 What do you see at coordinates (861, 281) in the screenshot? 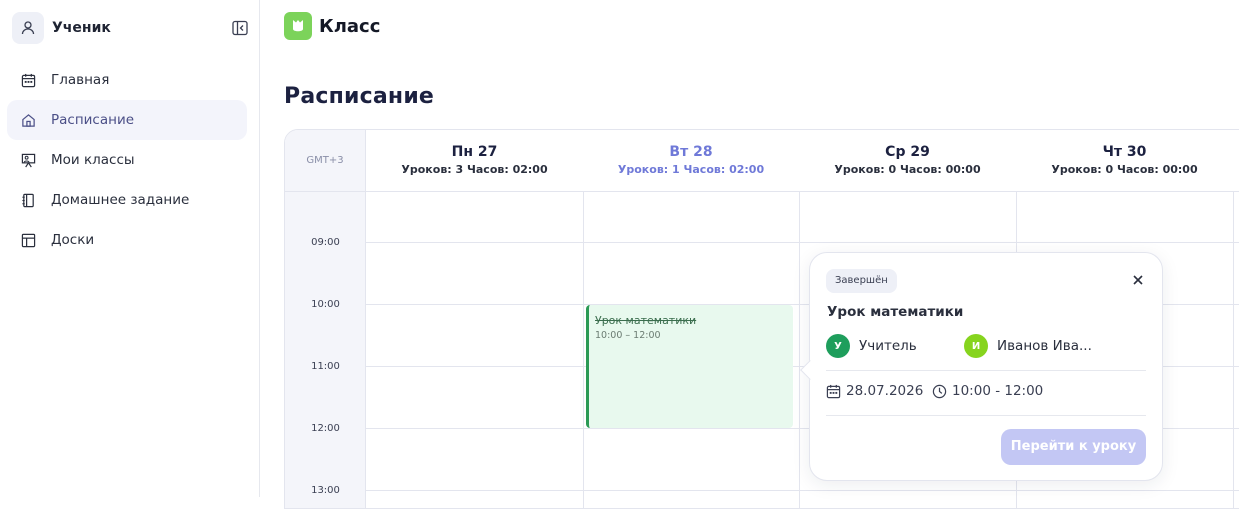
I see `status-badge: Завершён` at bounding box center [861, 281].